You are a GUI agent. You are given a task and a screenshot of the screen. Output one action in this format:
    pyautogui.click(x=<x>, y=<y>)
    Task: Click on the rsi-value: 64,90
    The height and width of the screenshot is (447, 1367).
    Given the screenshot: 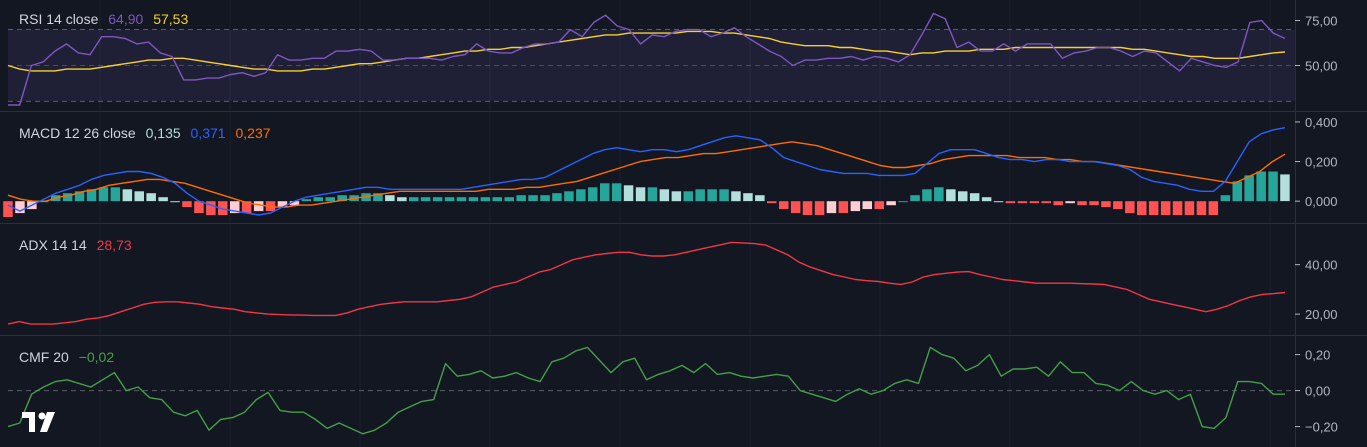 What is the action you would take?
    pyautogui.click(x=126, y=19)
    